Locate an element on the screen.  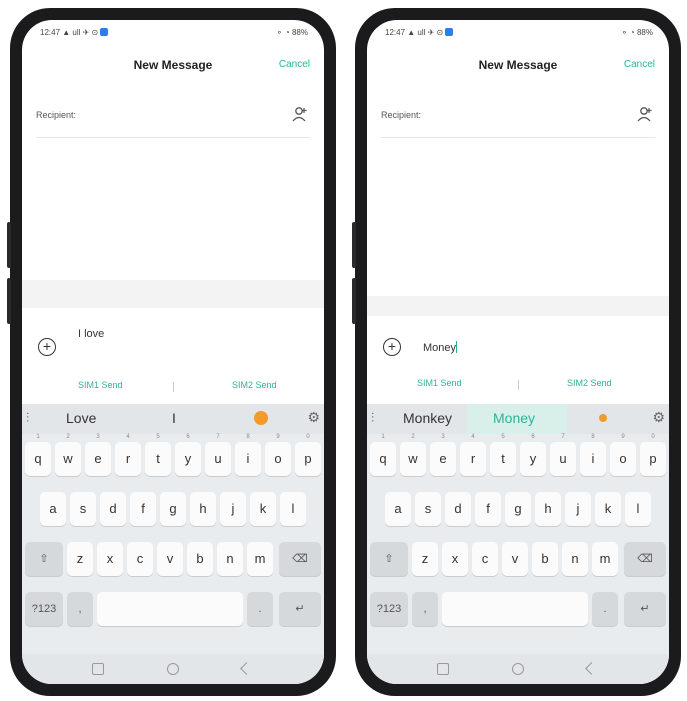
suggestion-bar: ⫶ Love I ⚙ is located at coordinates (173, 419).